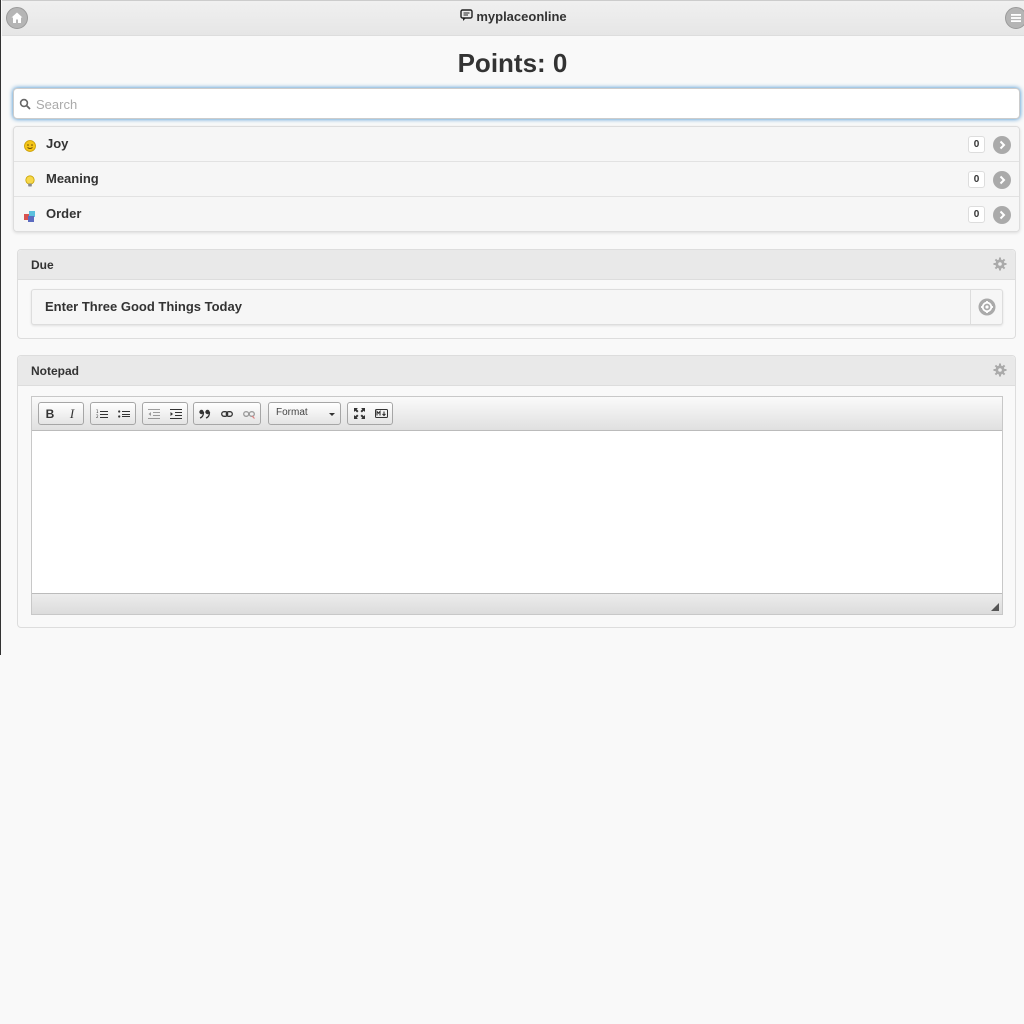 The image size is (1024, 1024). What do you see at coordinates (381, 413) in the screenshot?
I see `markdown-icon` at bounding box center [381, 413].